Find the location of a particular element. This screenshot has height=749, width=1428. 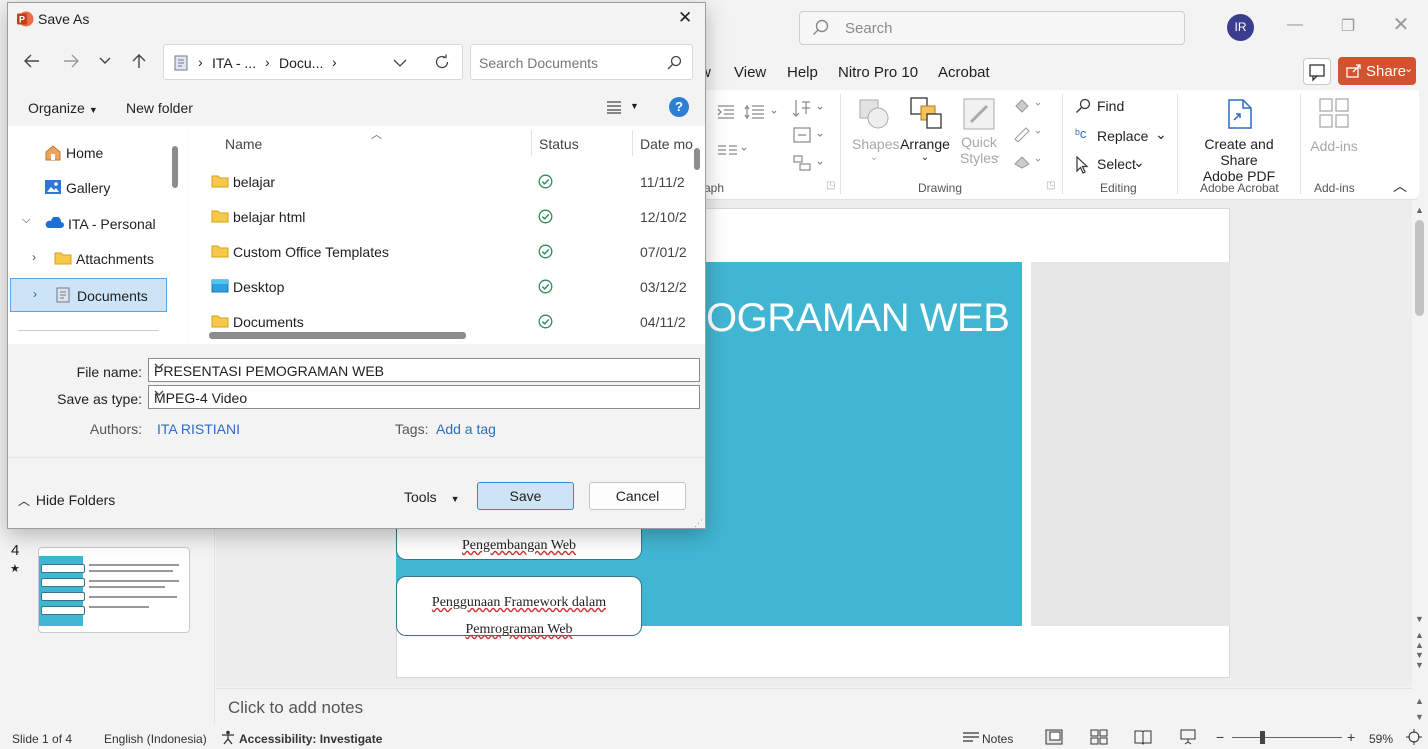

collapse-ribbon-icon: ︿ is located at coordinates (1400, 186).